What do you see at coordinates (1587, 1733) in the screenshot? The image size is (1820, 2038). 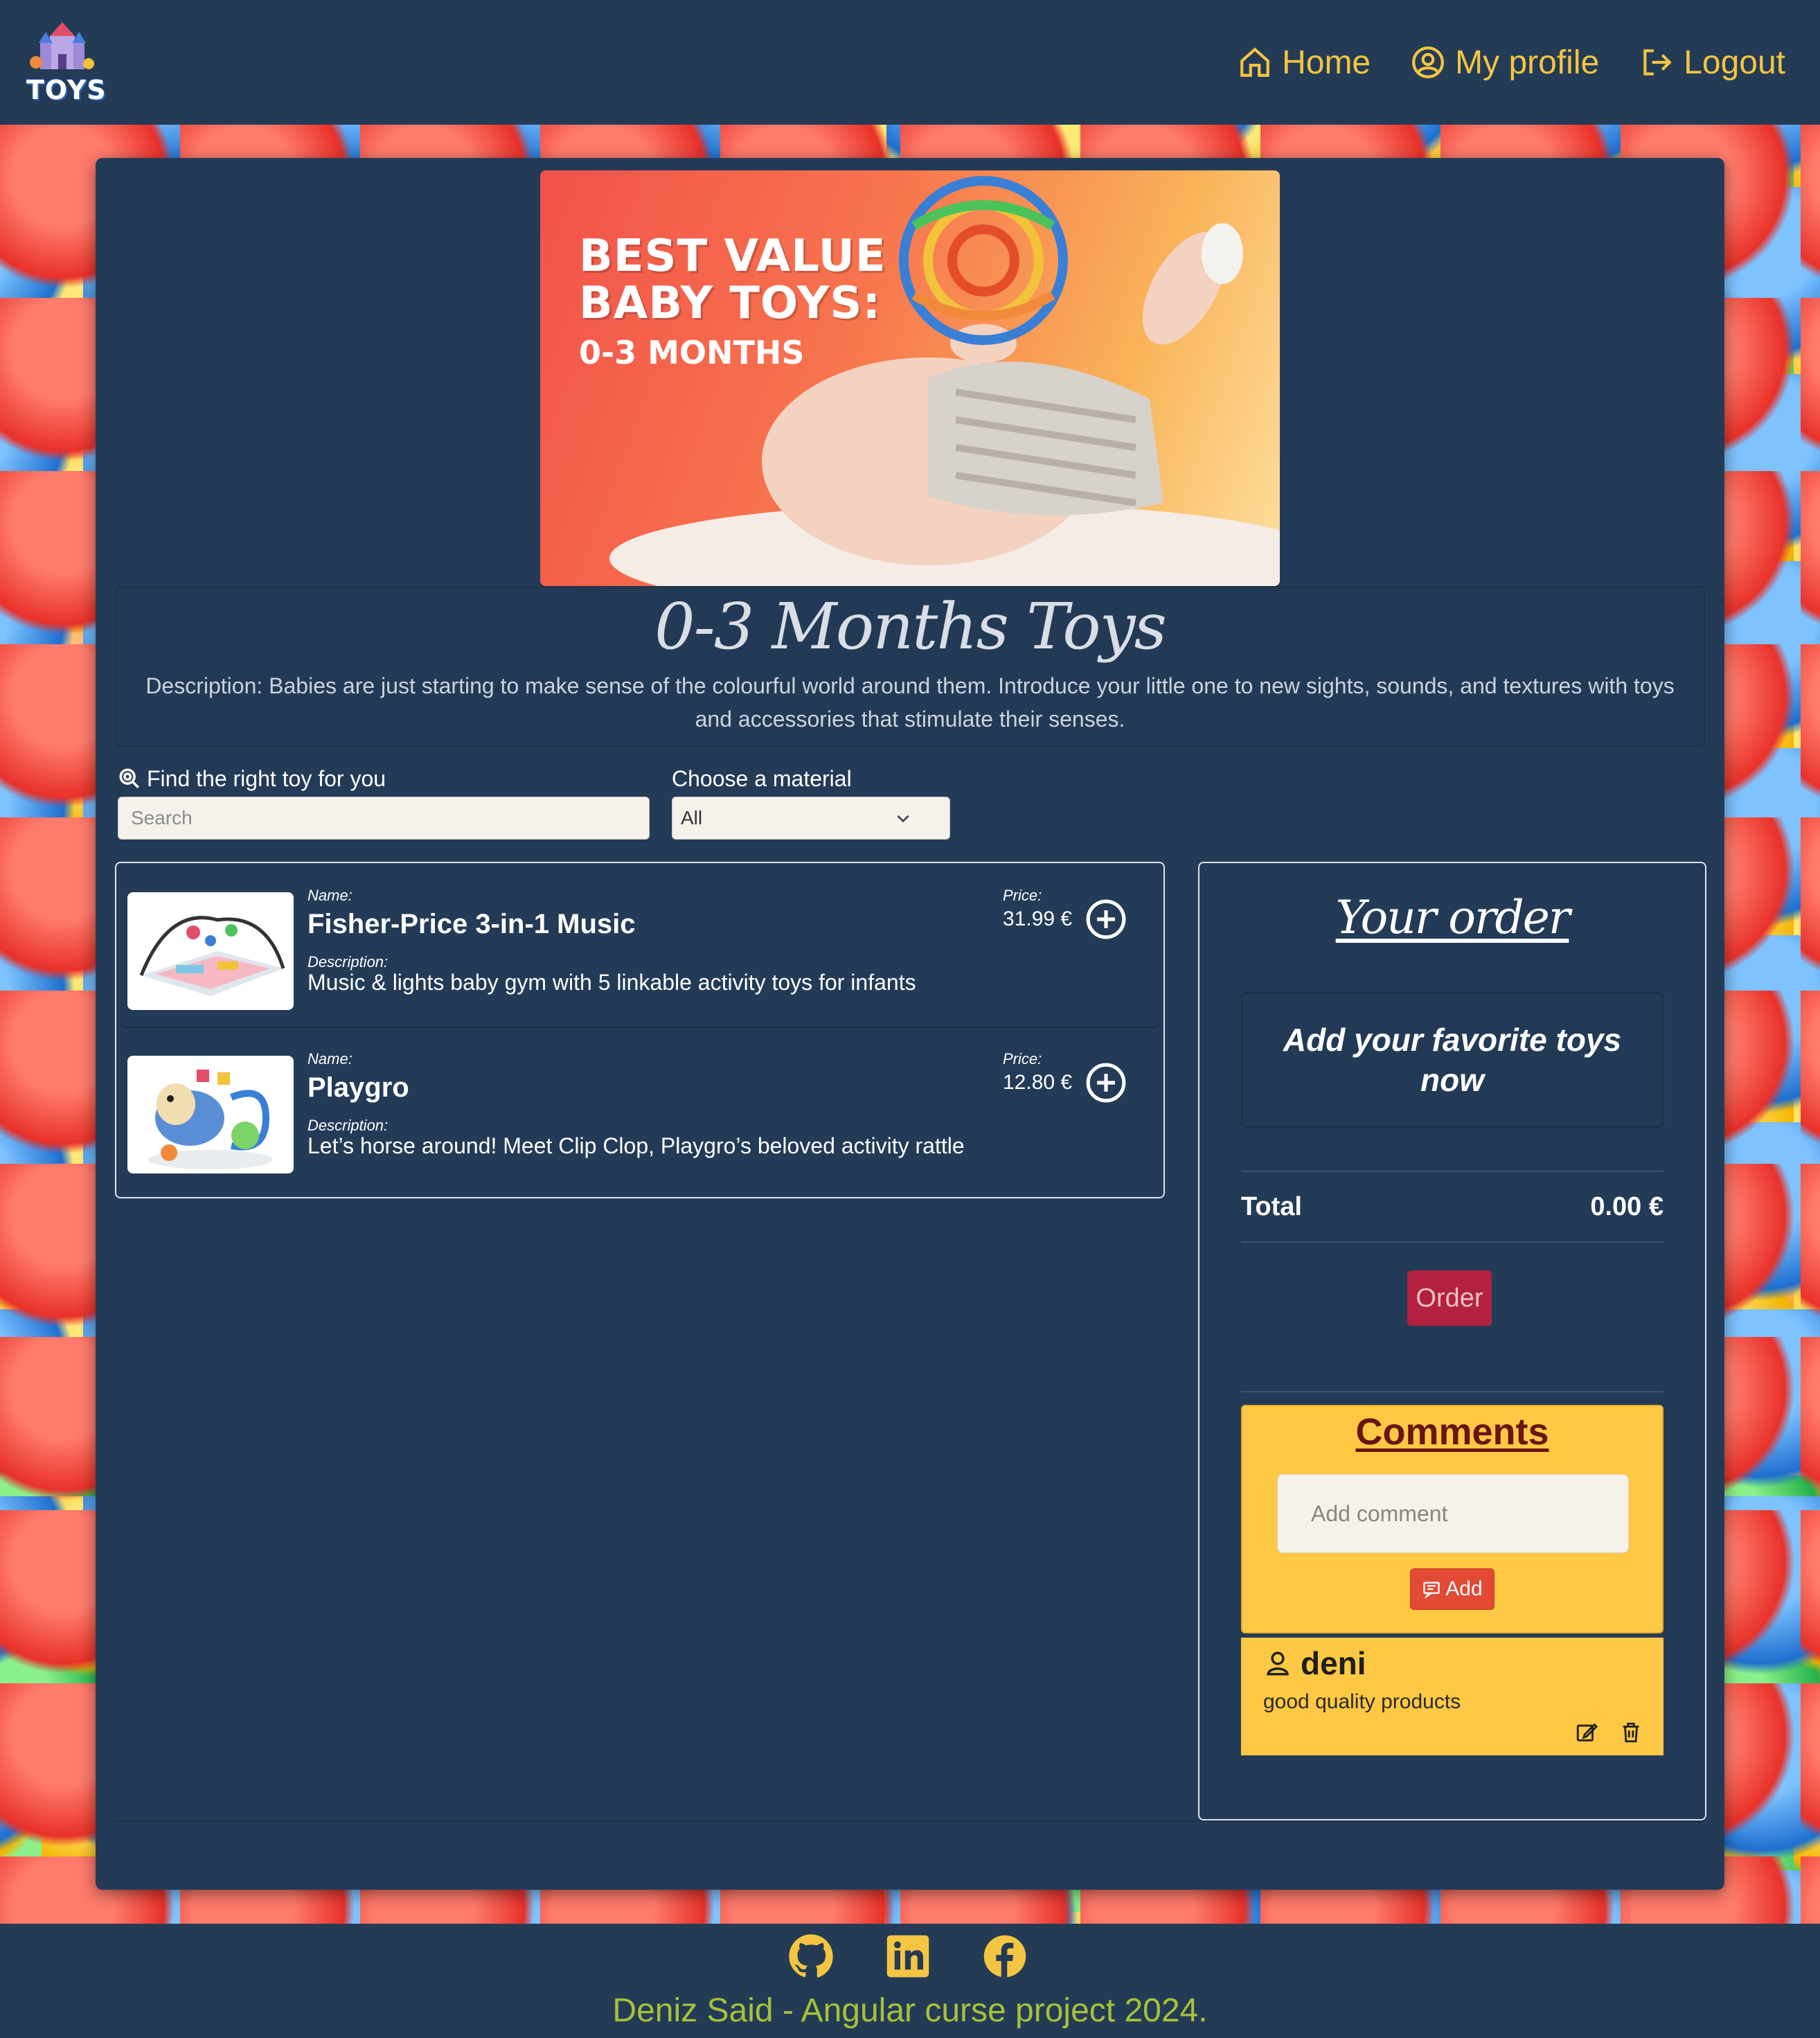 I see `edit-icon` at bounding box center [1587, 1733].